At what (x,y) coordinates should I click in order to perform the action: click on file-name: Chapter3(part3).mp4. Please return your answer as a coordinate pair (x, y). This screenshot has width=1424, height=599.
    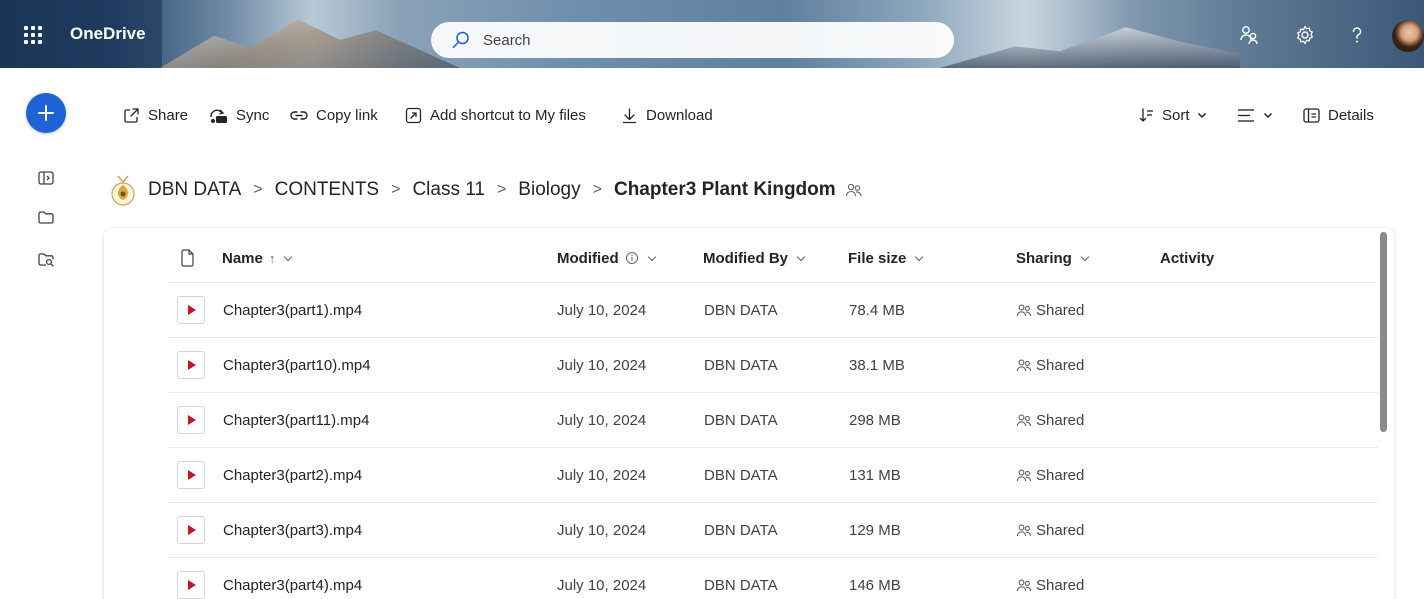
    Looking at the image, I should click on (292, 530).